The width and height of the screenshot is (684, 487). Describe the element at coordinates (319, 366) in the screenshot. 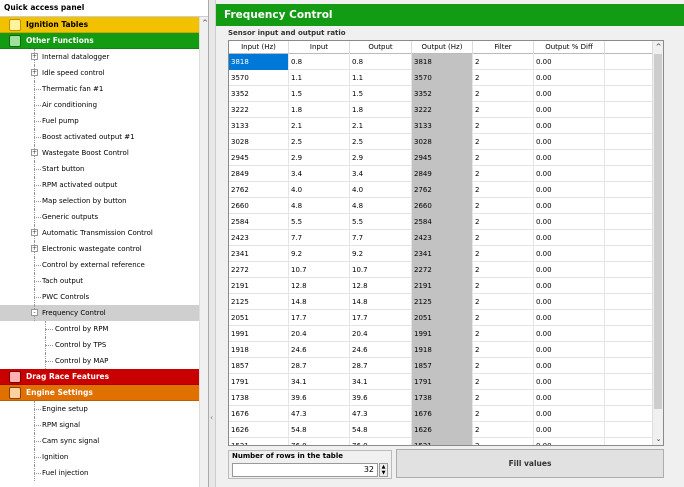

I see `table-cell: 28.7` at that location.